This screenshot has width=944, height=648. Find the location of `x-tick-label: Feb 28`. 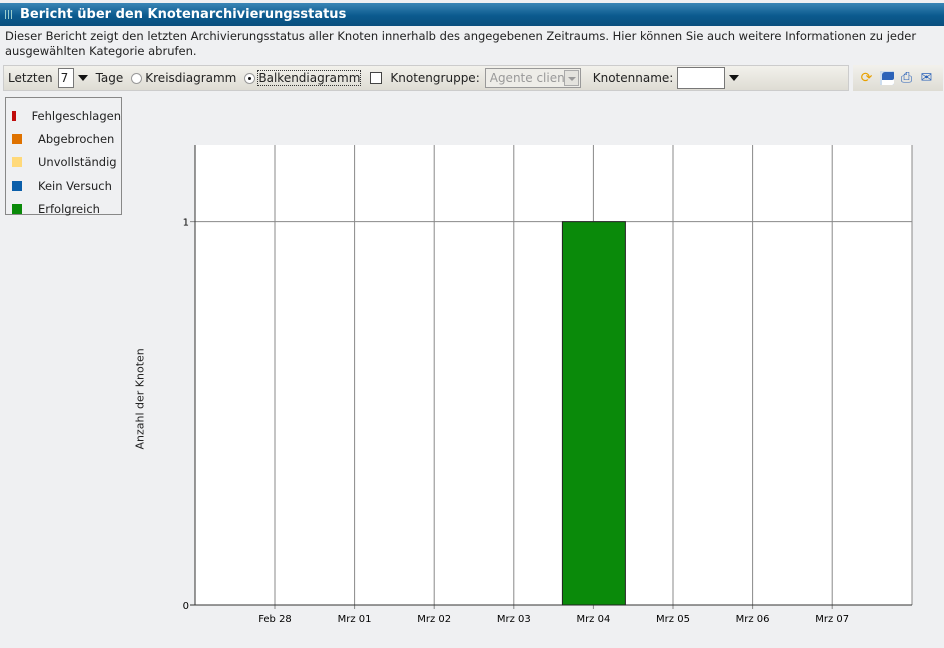

x-tick-label: Feb 28 is located at coordinates (275, 619).